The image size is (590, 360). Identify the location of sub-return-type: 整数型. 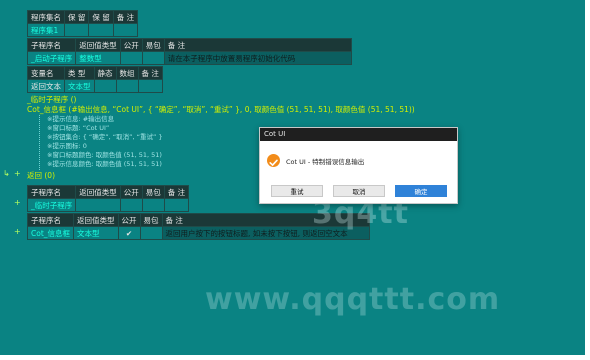
(98, 58).